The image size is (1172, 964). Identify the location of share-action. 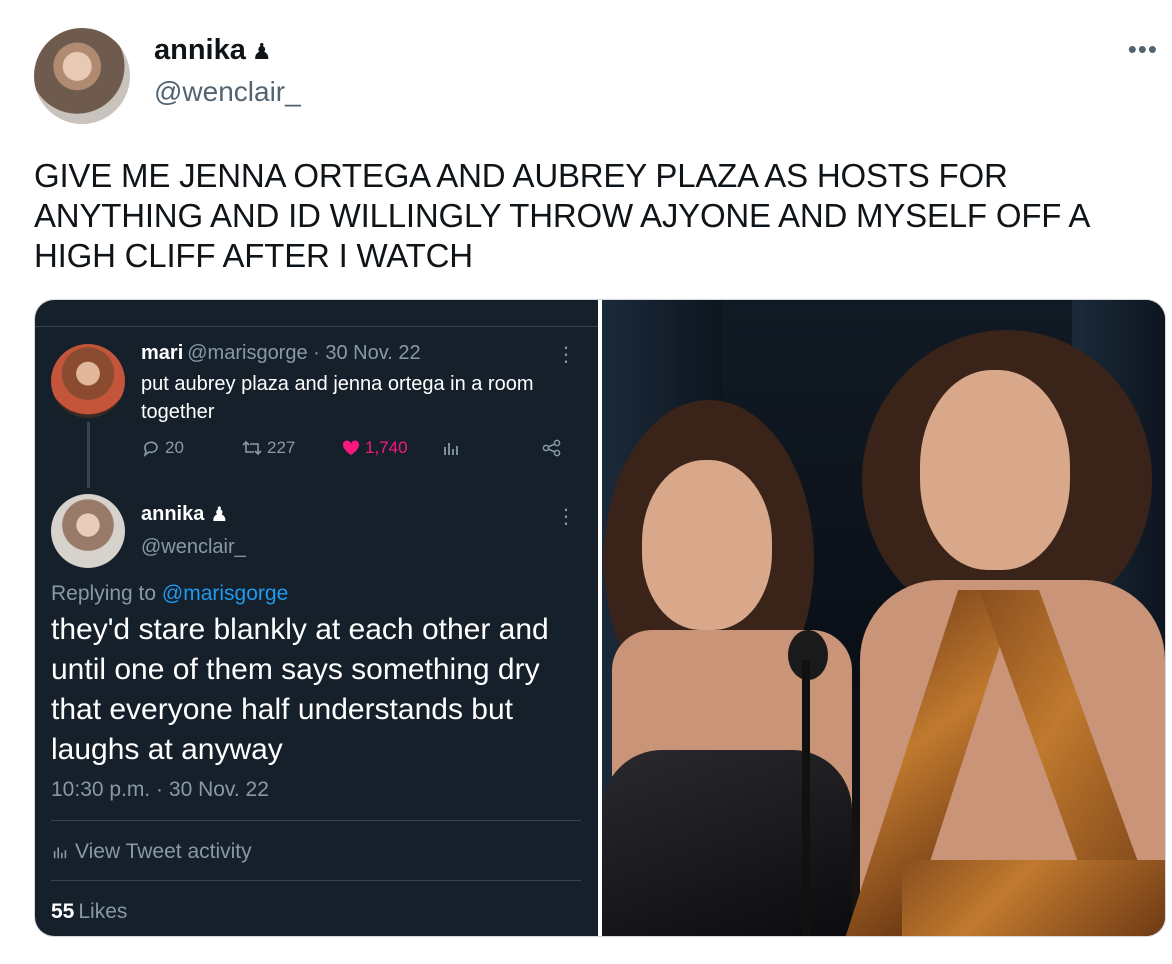
(552, 448).